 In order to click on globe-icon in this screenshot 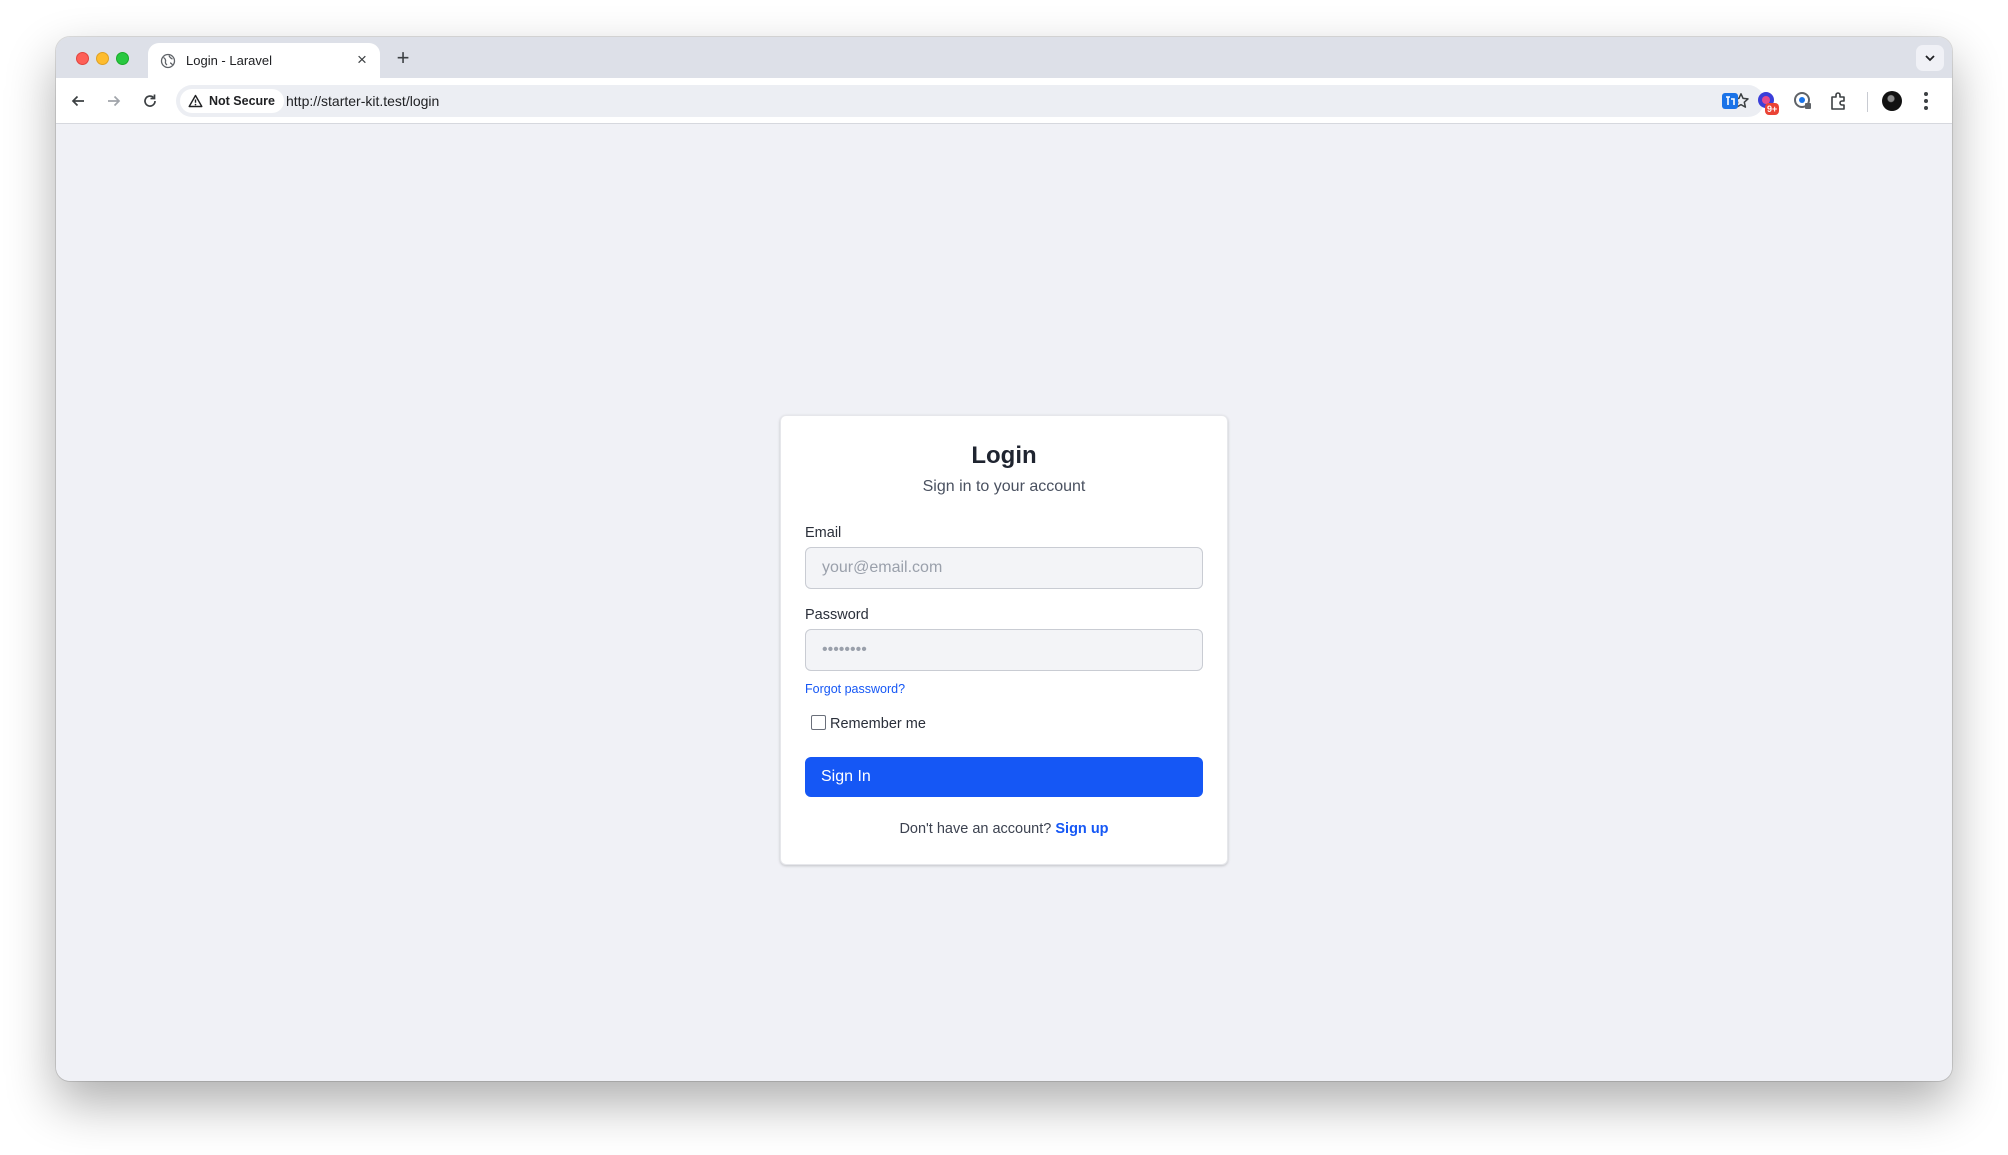, I will do `click(168, 61)`.